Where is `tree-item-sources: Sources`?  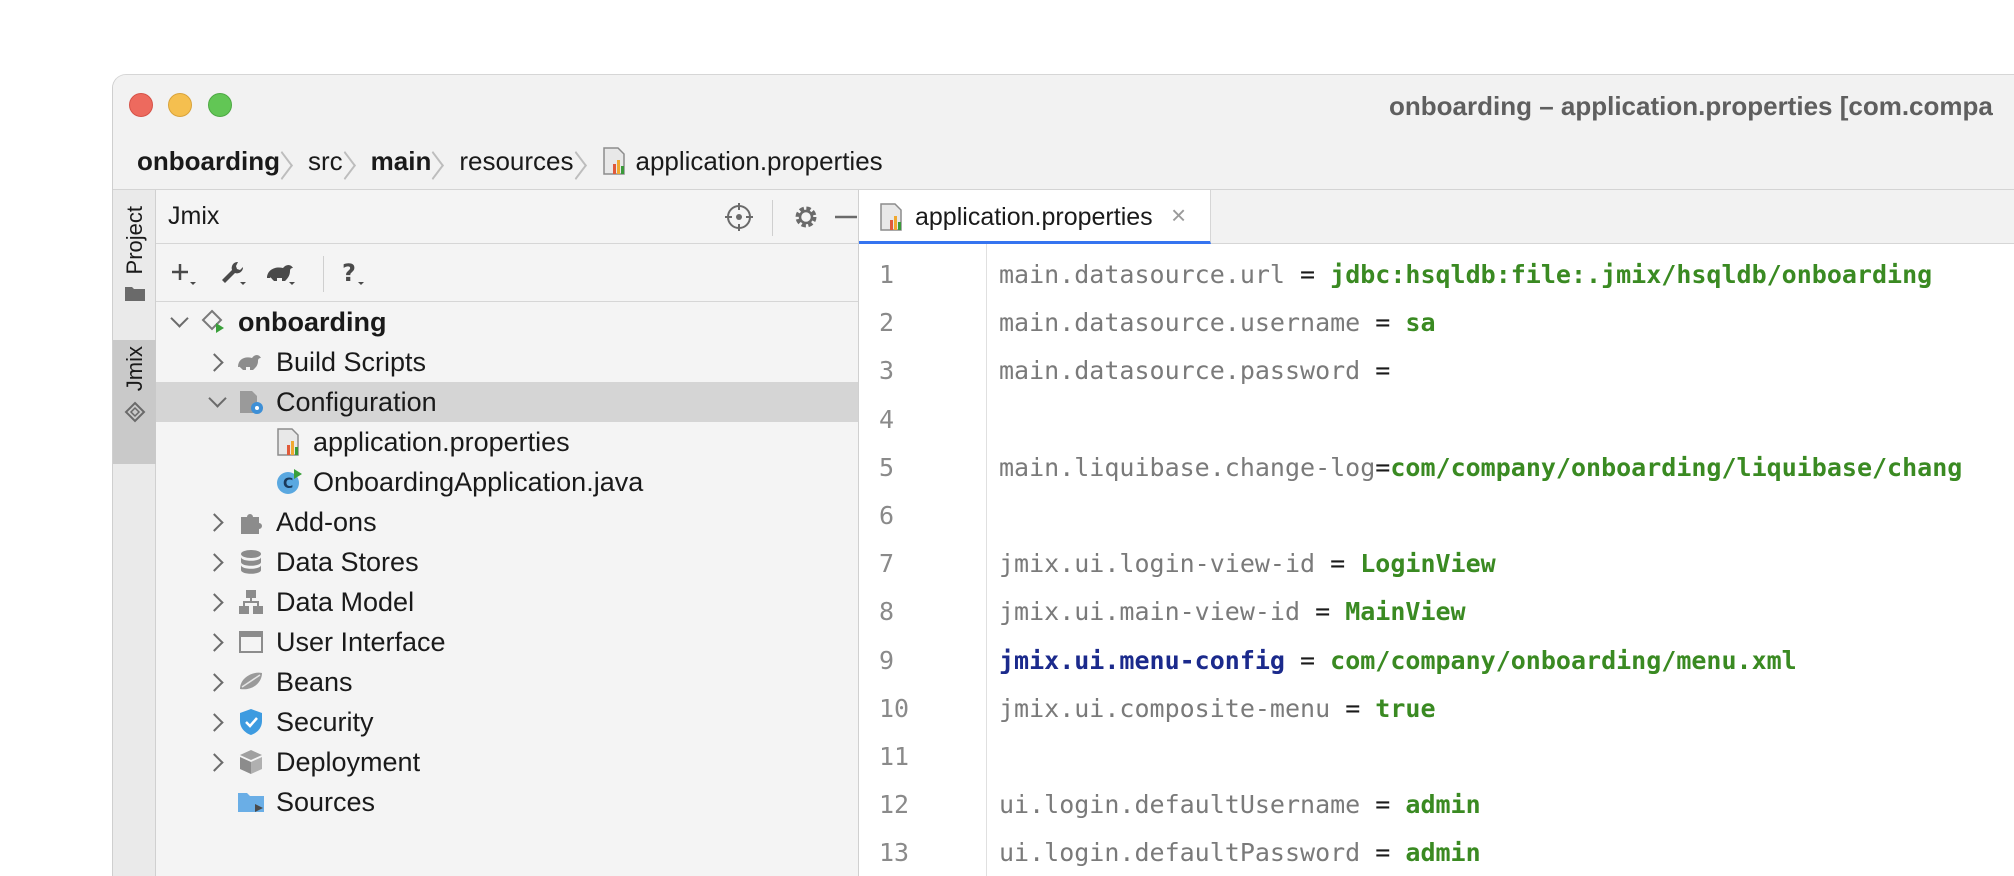 tree-item-sources: Sources is located at coordinates (507, 802).